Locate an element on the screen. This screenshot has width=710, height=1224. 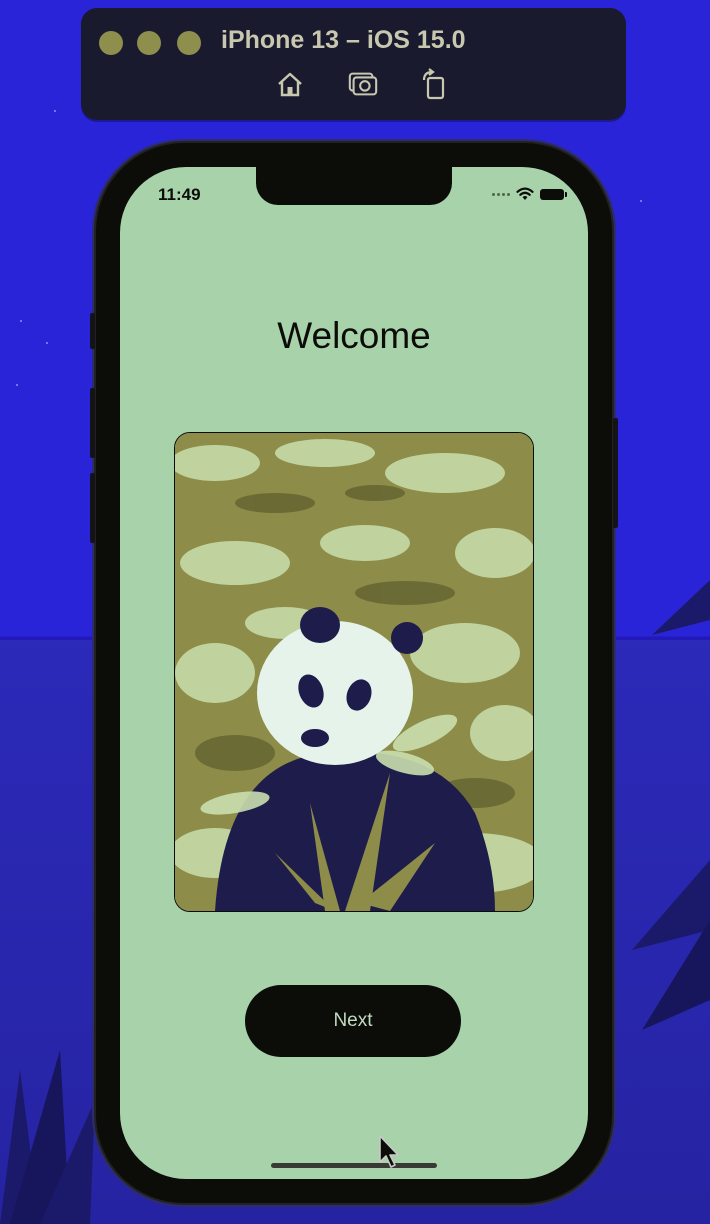
simulator-title: iPhone 13 – iOS 15.0 is located at coordinates (343, 40).